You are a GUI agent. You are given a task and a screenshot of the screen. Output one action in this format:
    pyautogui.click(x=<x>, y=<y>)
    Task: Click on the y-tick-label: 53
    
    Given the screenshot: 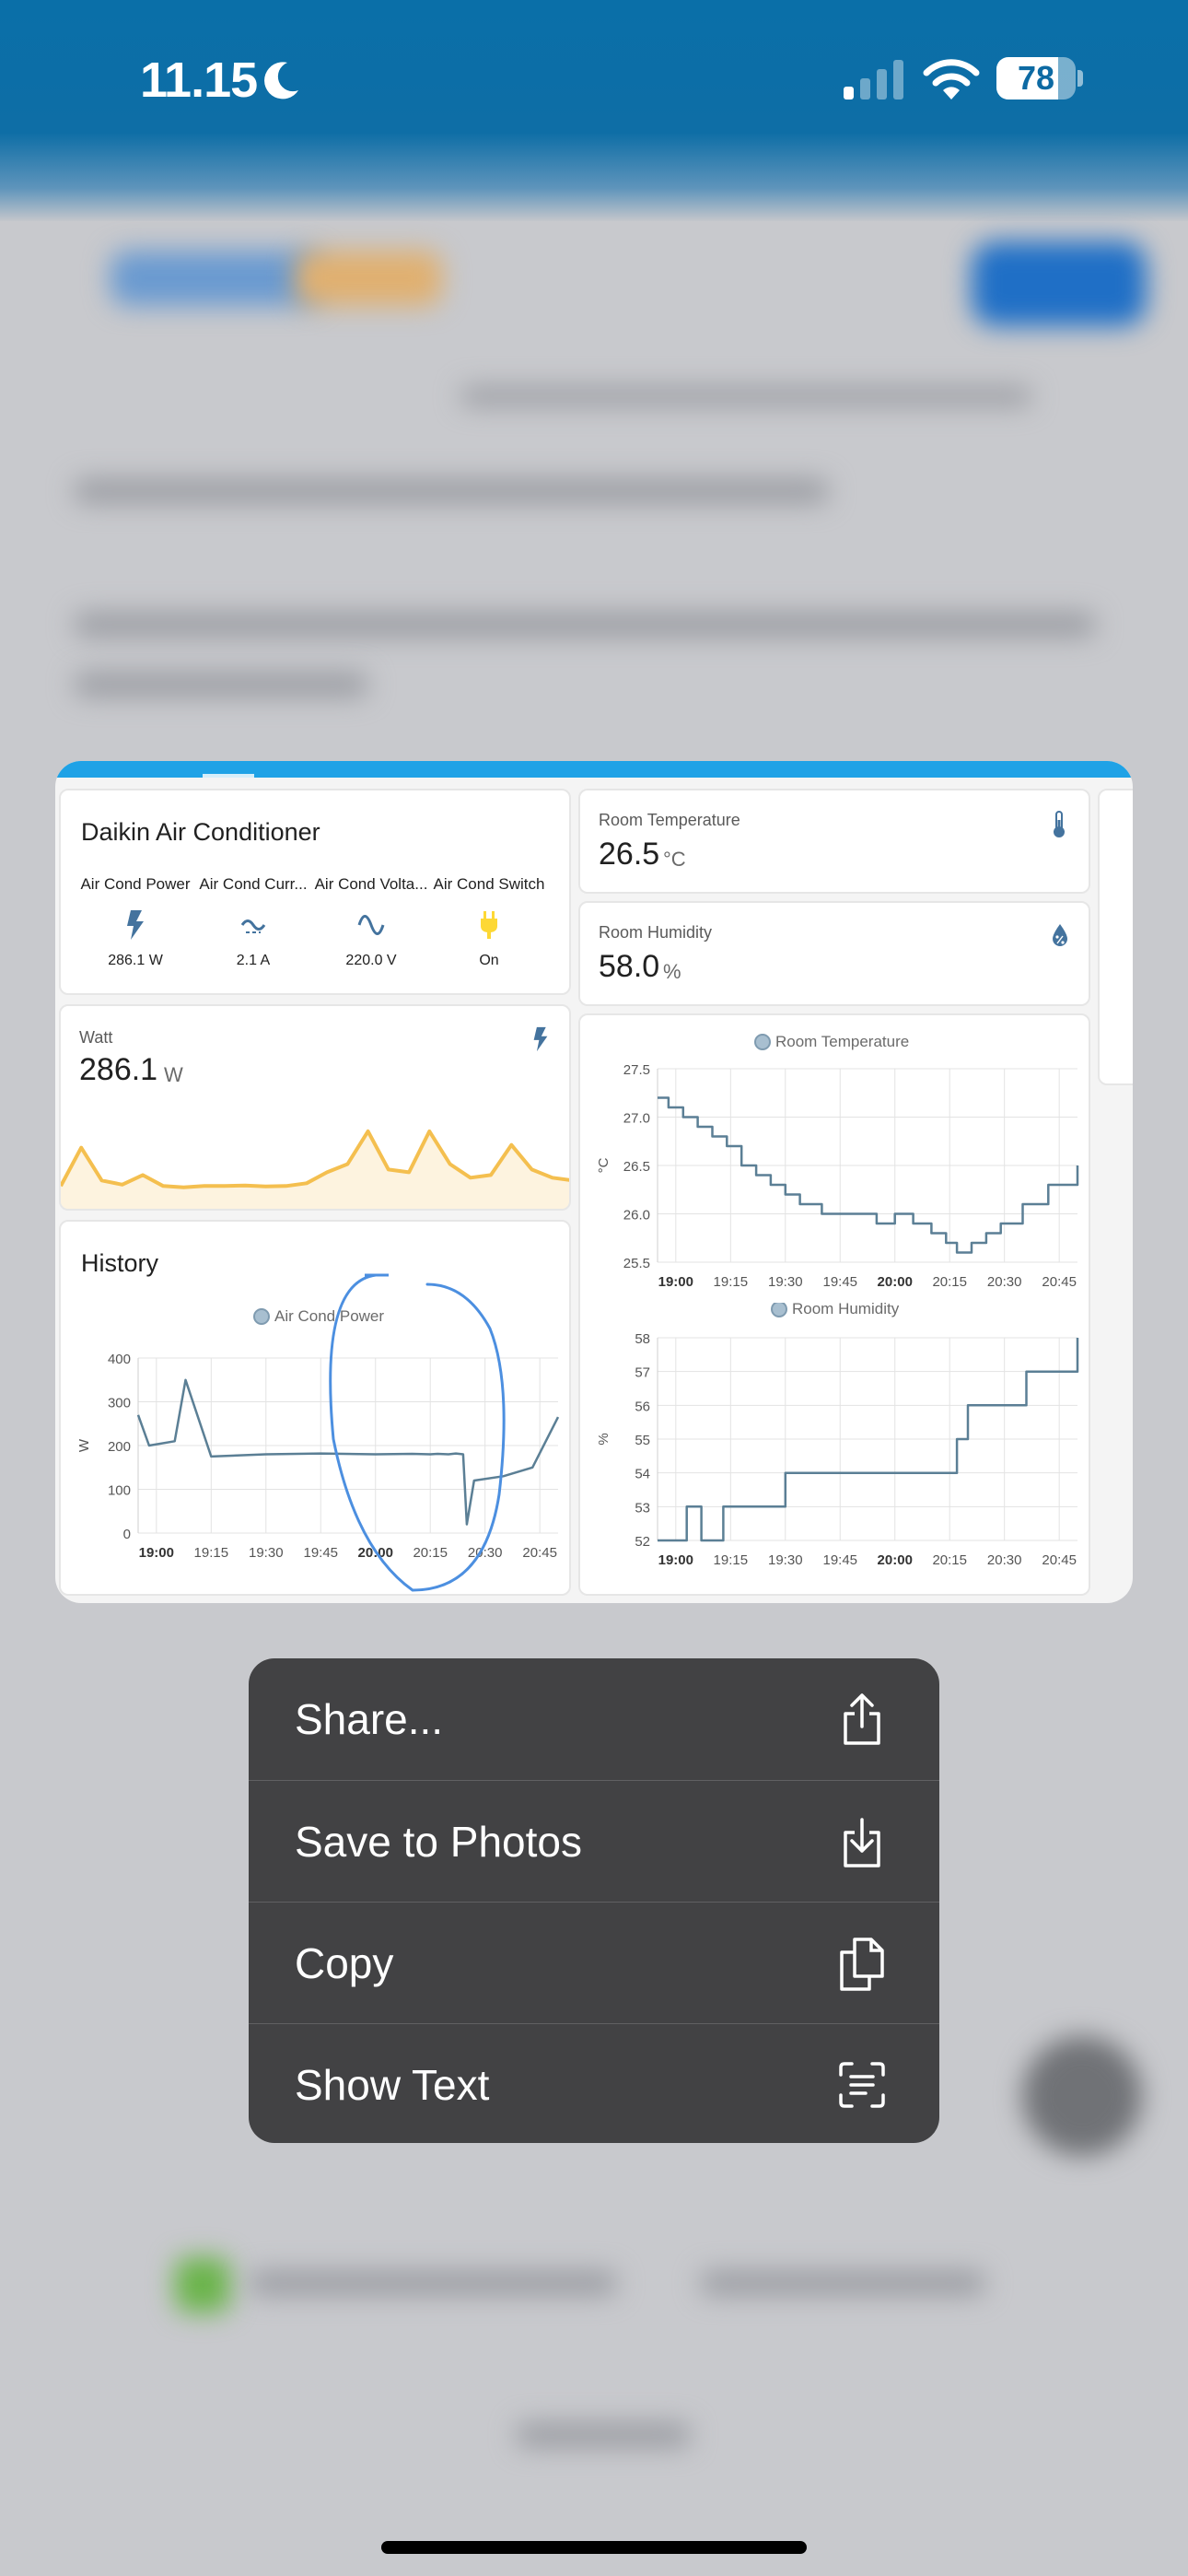 What is the action you would take?
    pyautogui.click(x=642, y=1508)
    